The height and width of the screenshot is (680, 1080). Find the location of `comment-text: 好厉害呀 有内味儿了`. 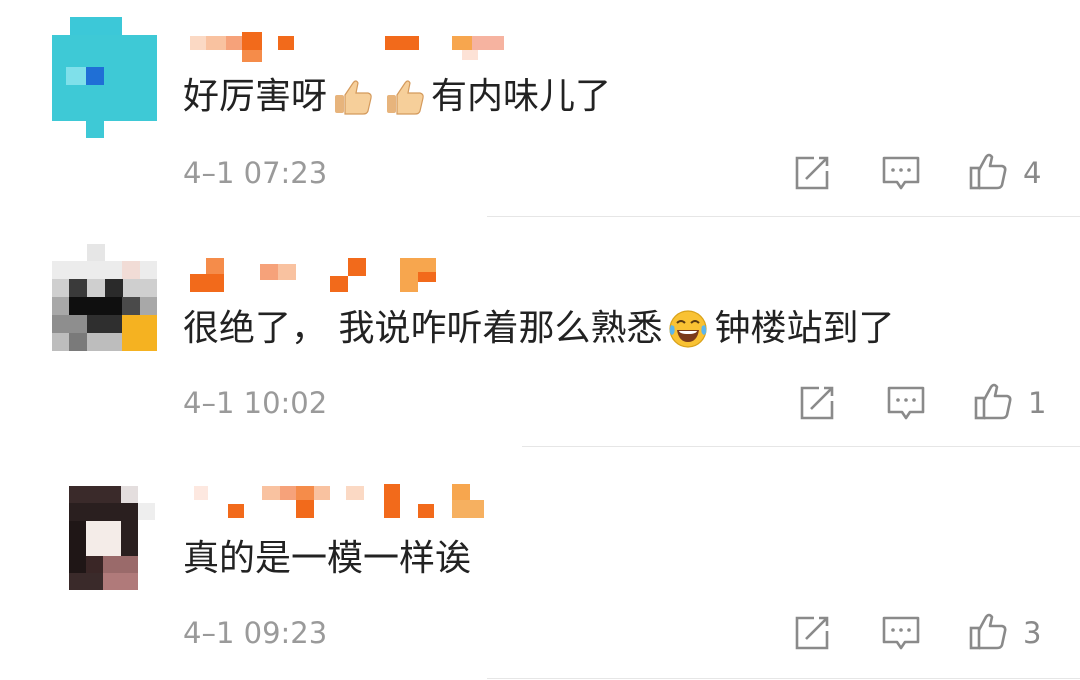

comment-text: 好厉害呀 有内味儿了 is located at coordinates (397, 97).